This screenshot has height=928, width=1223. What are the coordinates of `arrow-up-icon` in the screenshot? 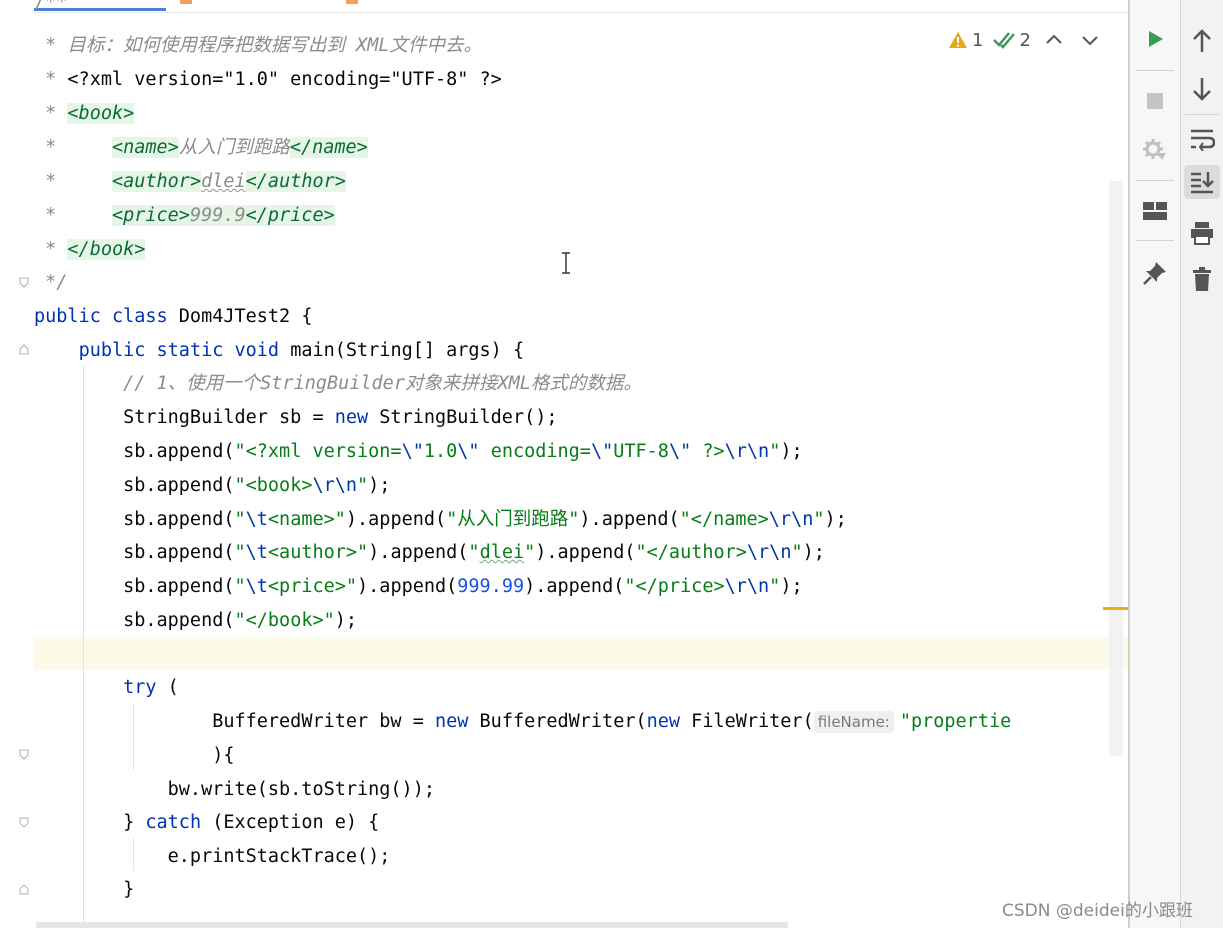 It's located at (1202, 40).